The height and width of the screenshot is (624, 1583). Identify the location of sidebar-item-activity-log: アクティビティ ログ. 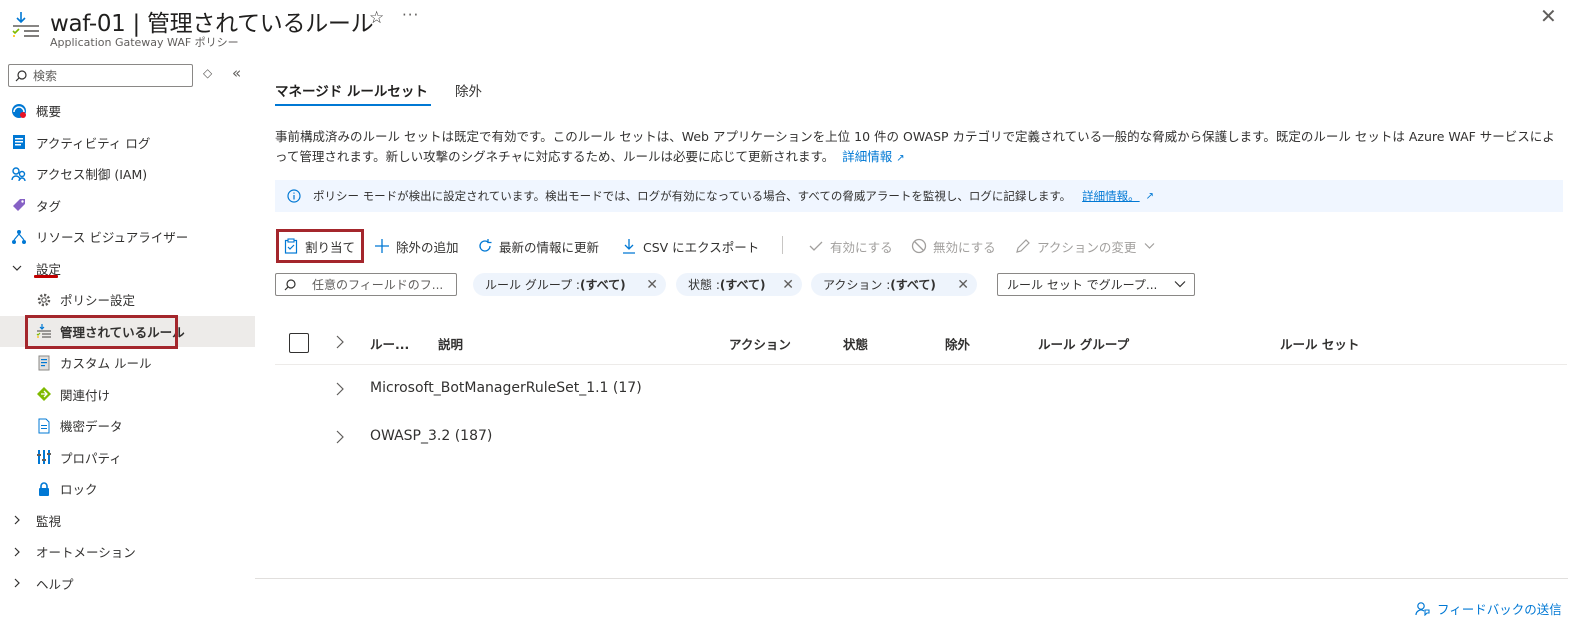
(127, 143).